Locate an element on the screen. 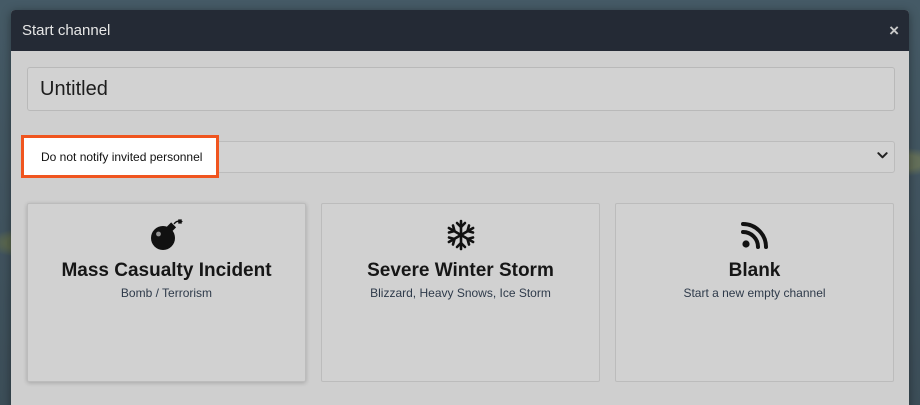 The height and width of the screenshot is (405, 920). rss-icon is located at coordinates (754, 235).